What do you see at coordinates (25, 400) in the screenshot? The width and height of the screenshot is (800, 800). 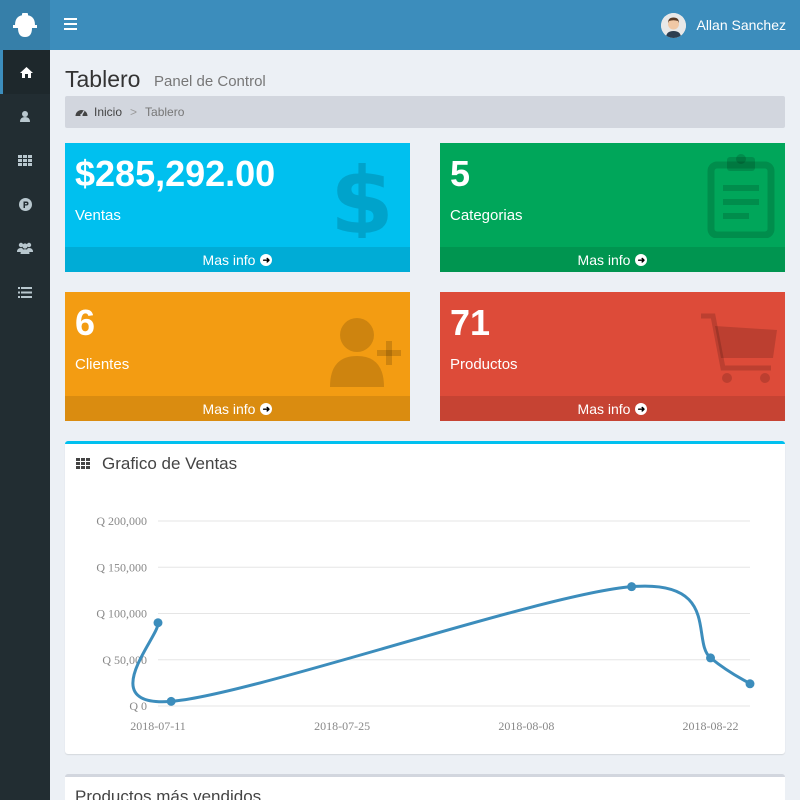 I see `sidebar` at bounding box center [25, 400].